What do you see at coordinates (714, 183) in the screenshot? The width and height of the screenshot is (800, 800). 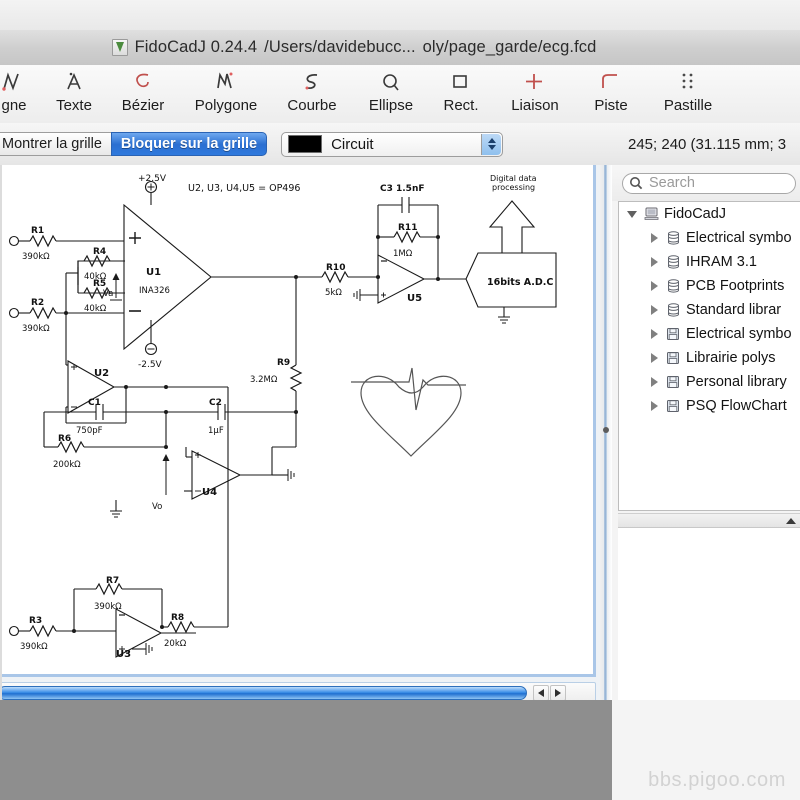 I see `search-input` at bounding box center [714, 183].